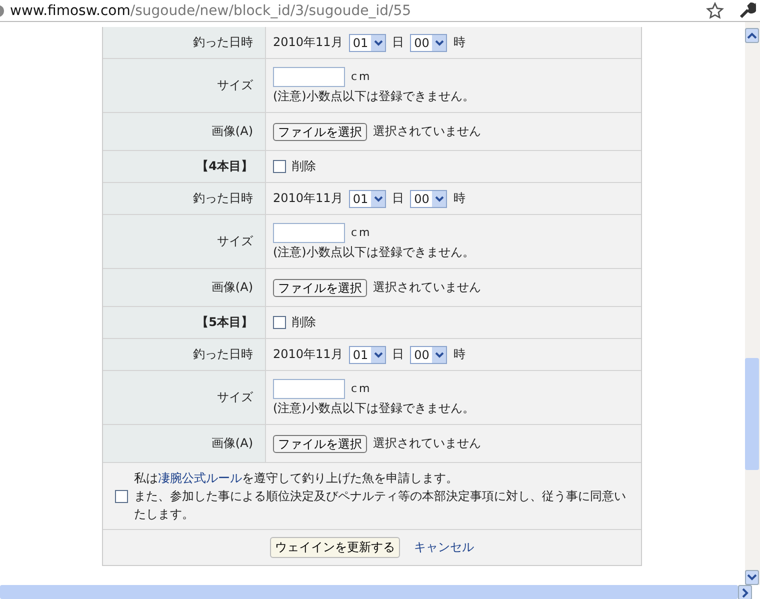 The image size is (760, 599). What do you see at coordinates (380, 505) in the screenshot?
I see `agreement-text: また、参加した事による順位決定及びペナルティ等の本部決定事項に対し、従う事に同意いたします。` at bounding box center [380, 505].